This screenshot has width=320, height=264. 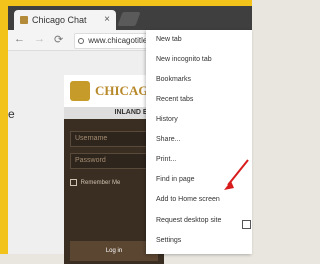 What do you see at coordinates (58, 39) in the screenshot?
I see `reload-icon: ⟳` at bounding box center [58, 39].